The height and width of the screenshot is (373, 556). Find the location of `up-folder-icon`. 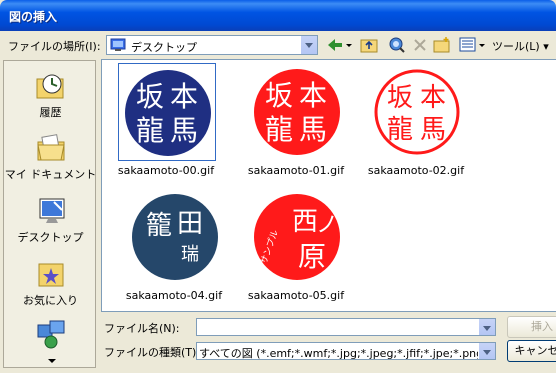

up-folder-icon is located at coordinates (369, 45).